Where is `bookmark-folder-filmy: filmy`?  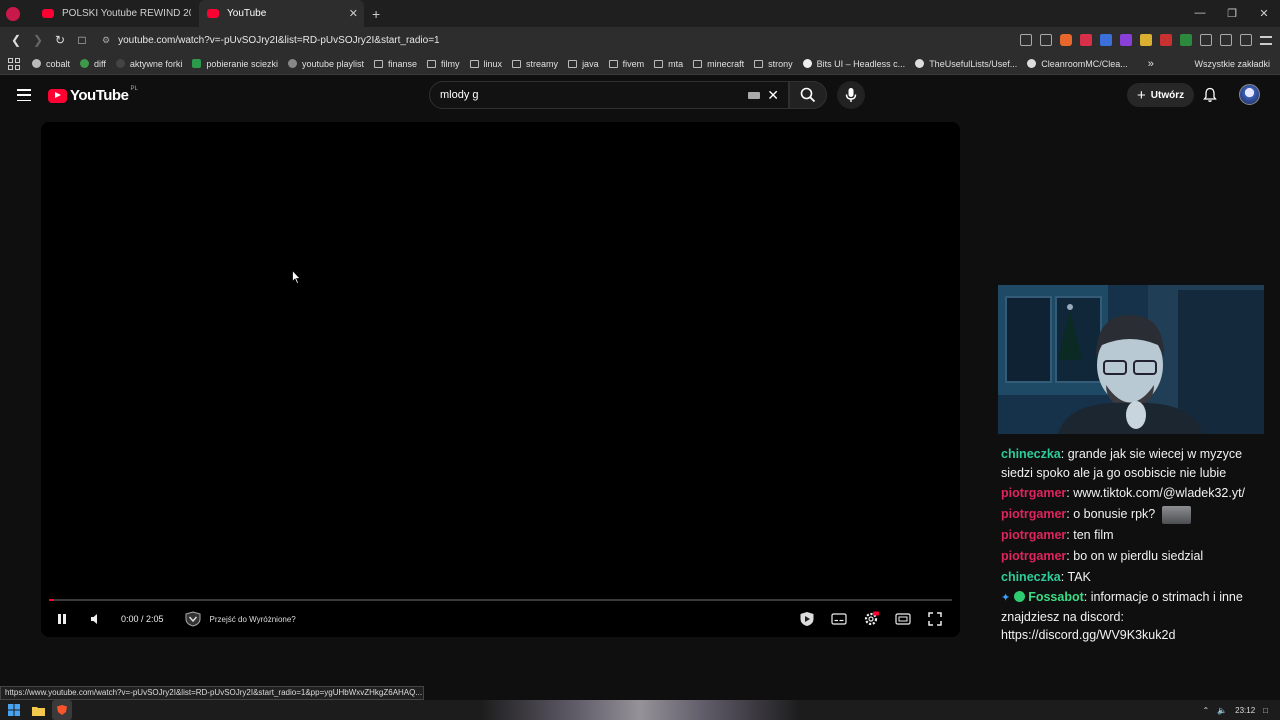 bookmark-folder-filmy: filmy is located at coordinates (443, 64).